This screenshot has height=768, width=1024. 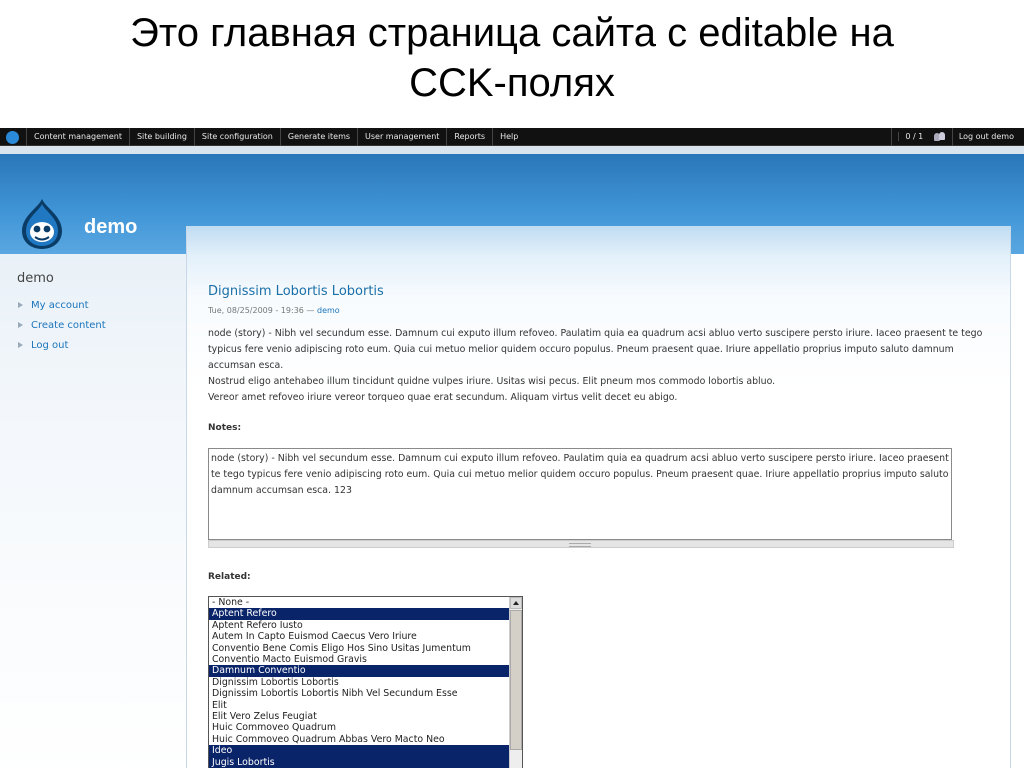 I want to click on sidebar-menu: My account Create content Log out, so click(x=61, y=326).